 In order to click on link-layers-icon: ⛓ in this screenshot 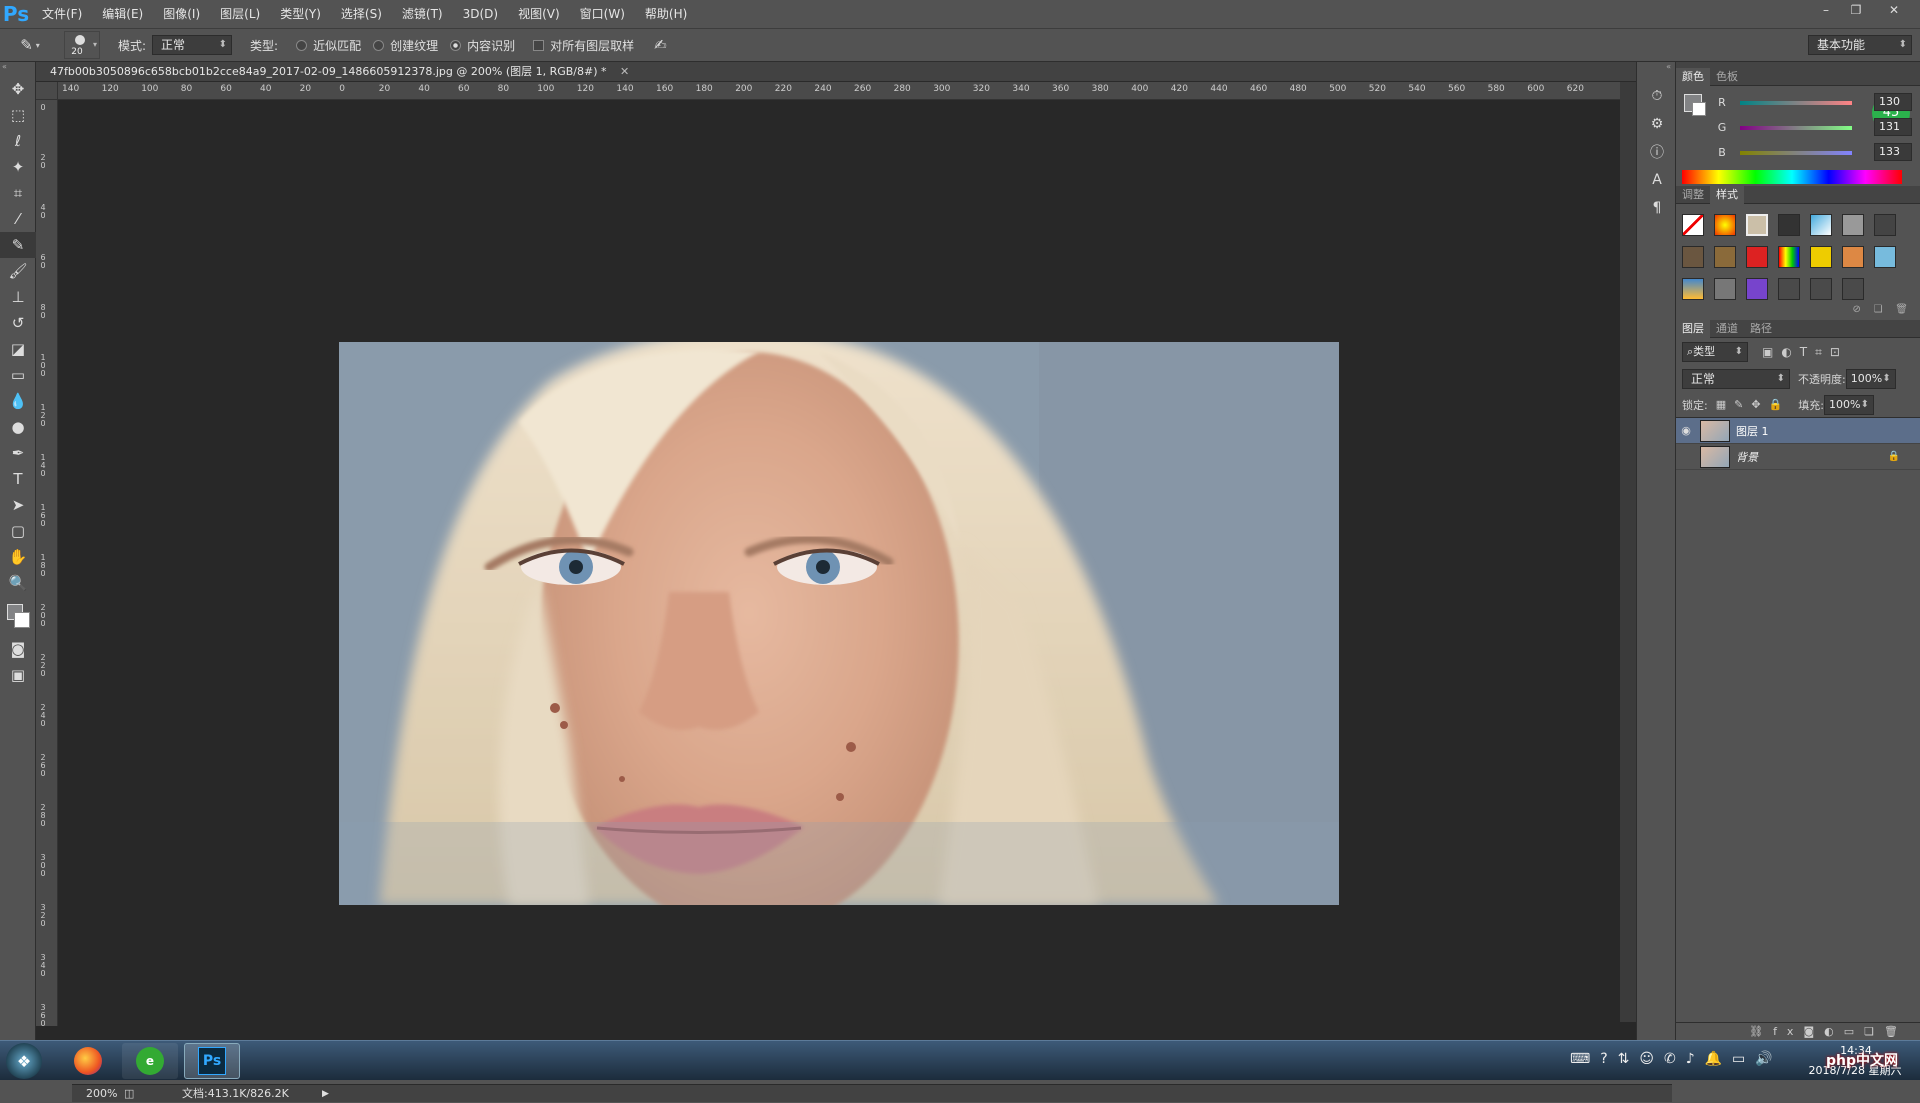, I will do `click(1761, 1031)`.